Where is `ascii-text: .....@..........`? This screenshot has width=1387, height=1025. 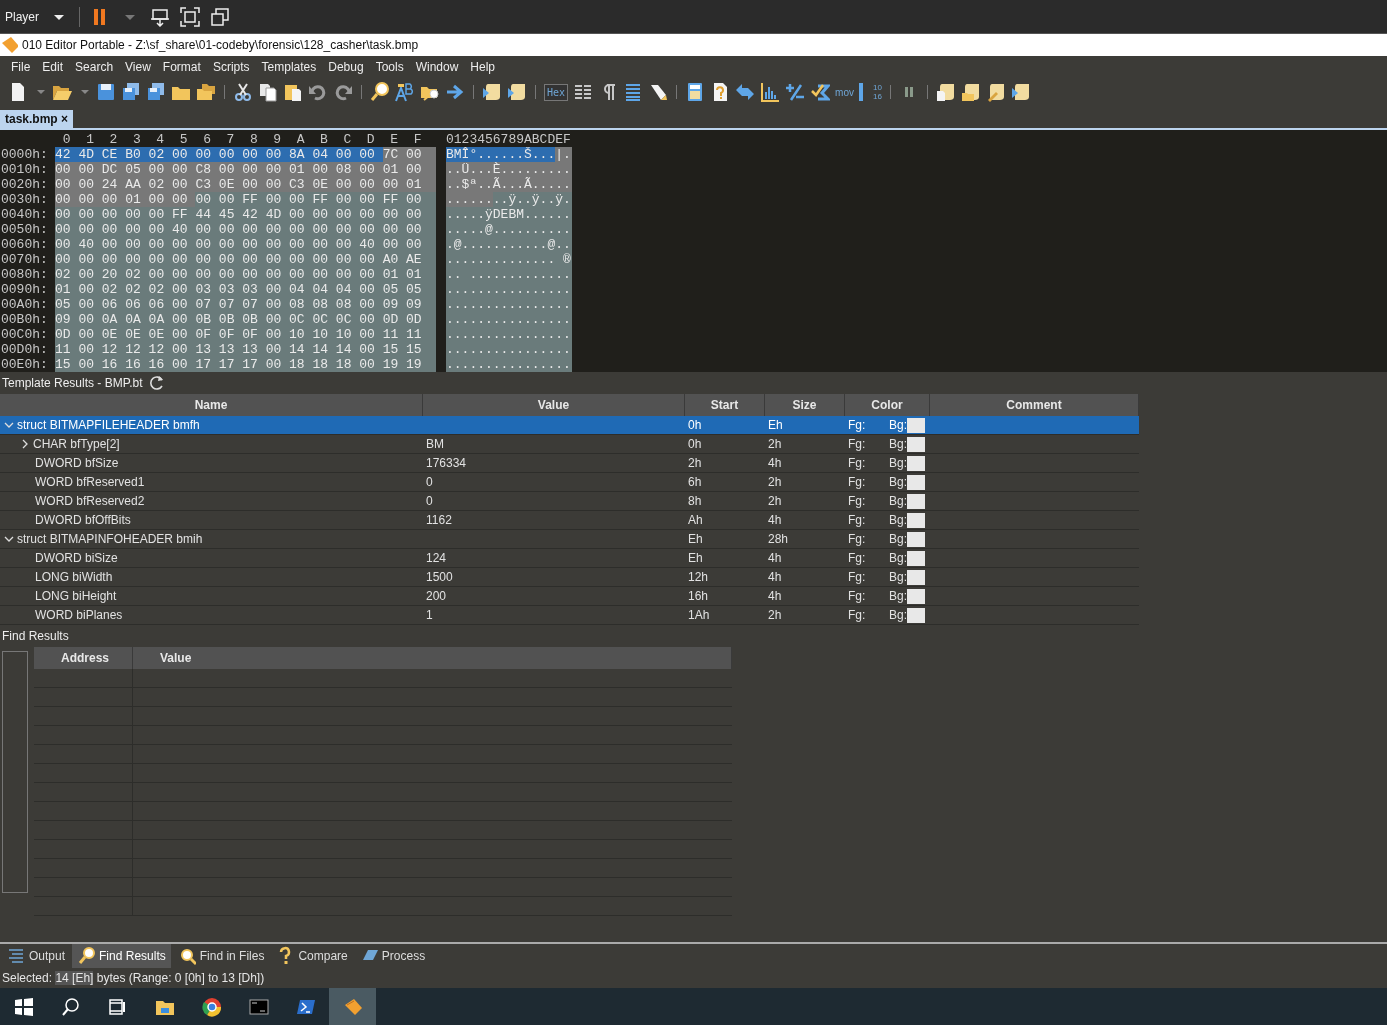 ascii-text: .....@.......... is located at coordinates (509, 229).